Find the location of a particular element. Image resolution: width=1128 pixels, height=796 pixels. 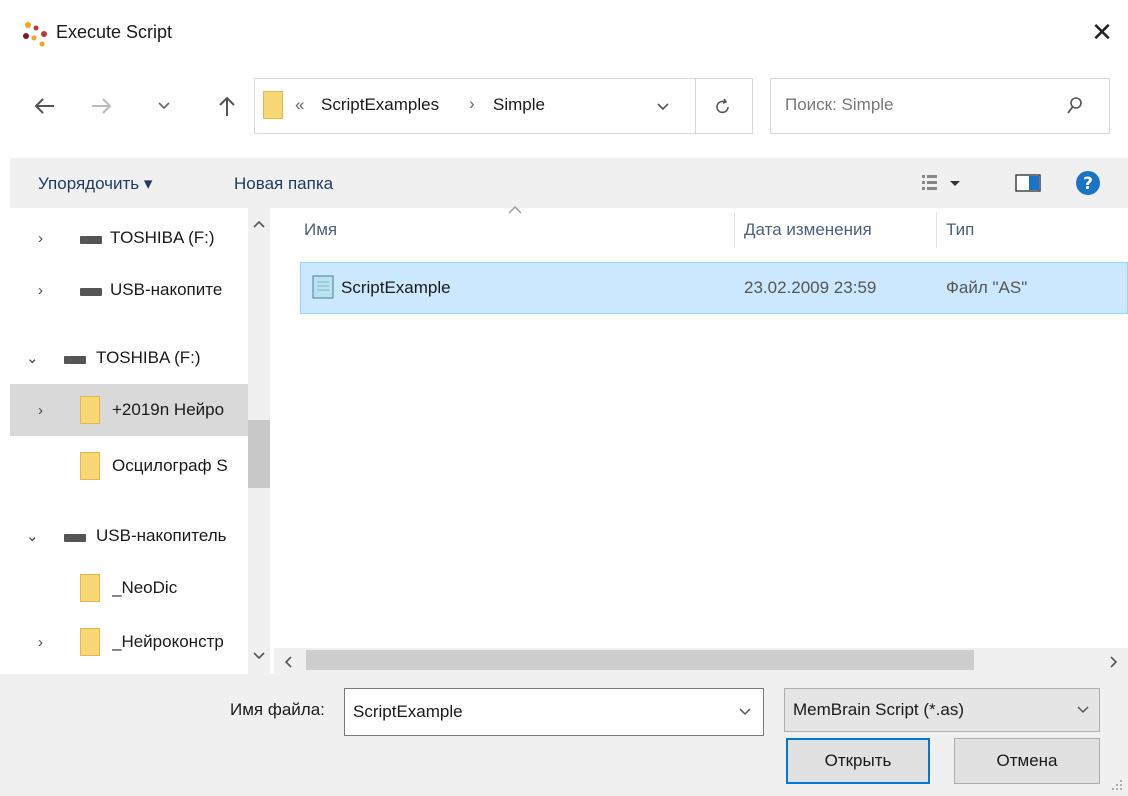

sidebar-item-folder-neurokonstr: › _Нейроконстр is located at coordinates (129, 642).